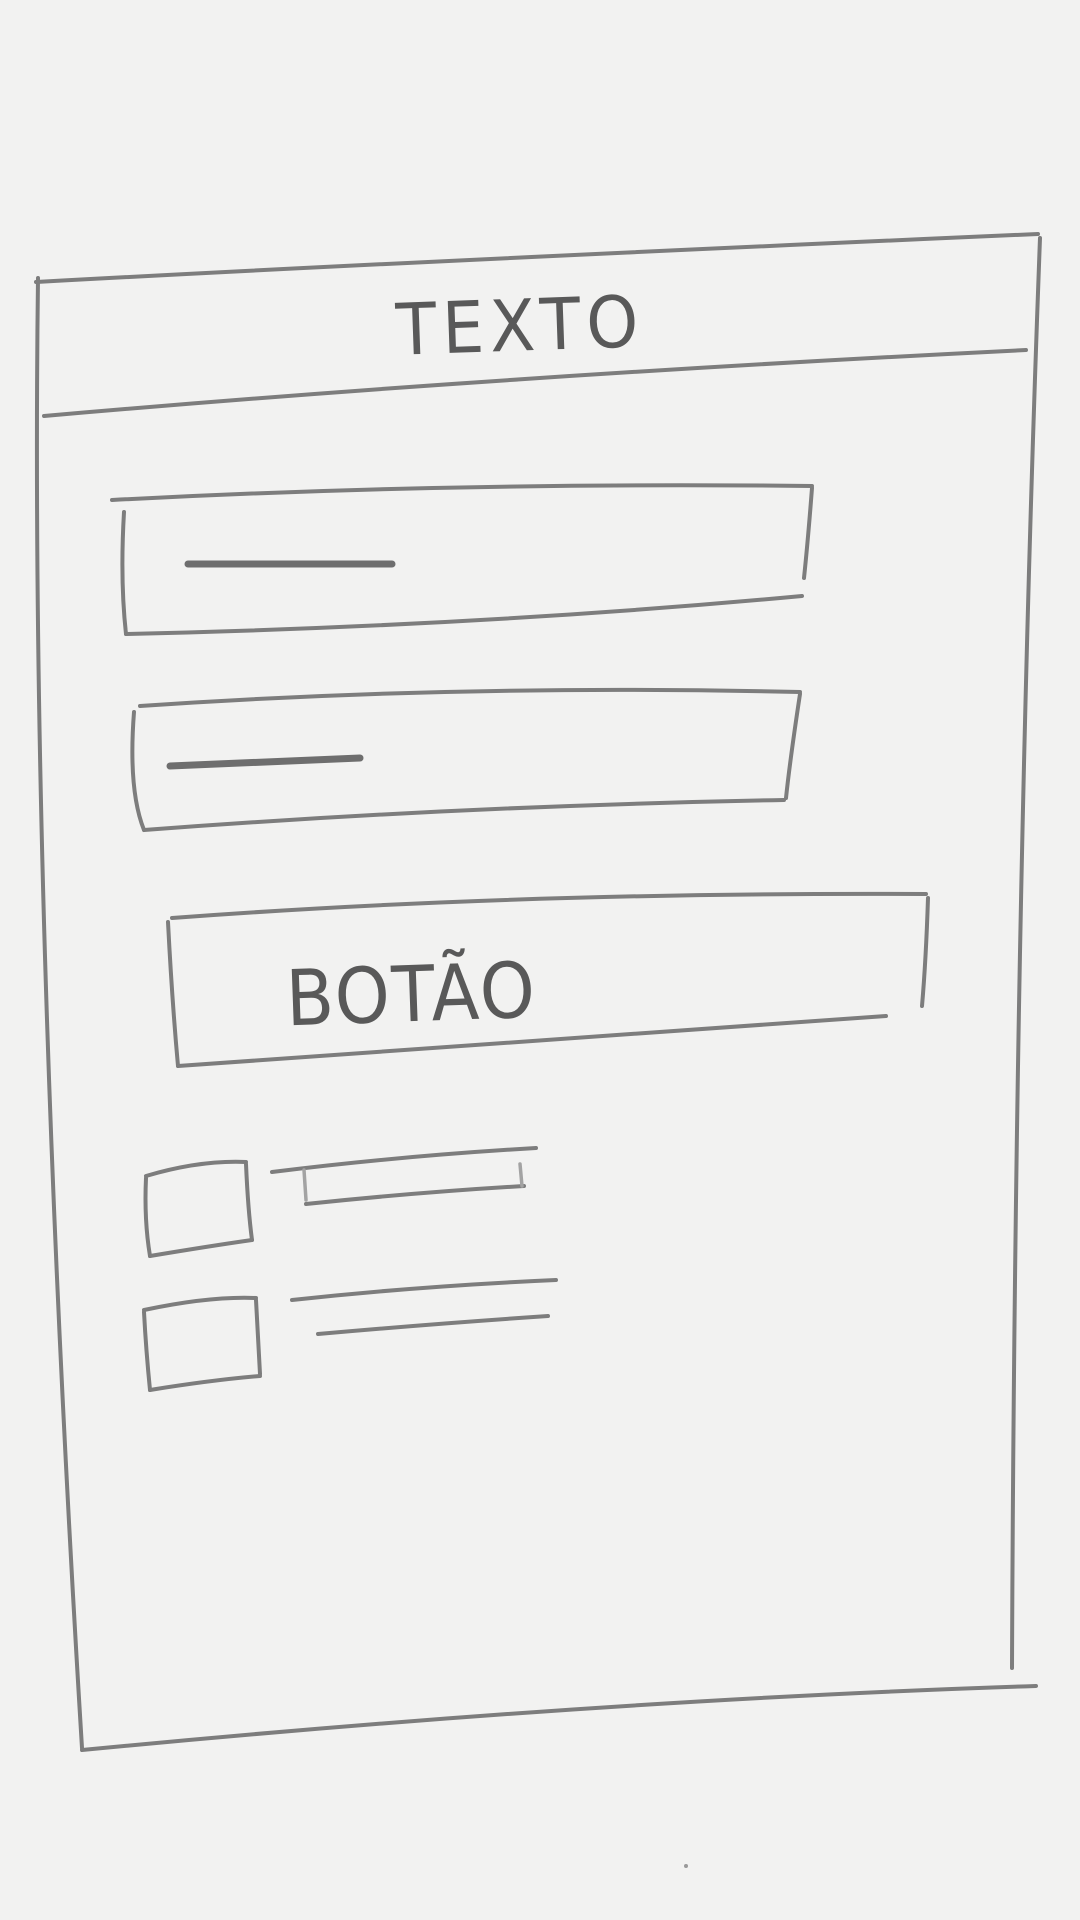 Image resolution: width=1080 pixels, height=1920 pixels. I want to click on primary-button, so click(548, 980).